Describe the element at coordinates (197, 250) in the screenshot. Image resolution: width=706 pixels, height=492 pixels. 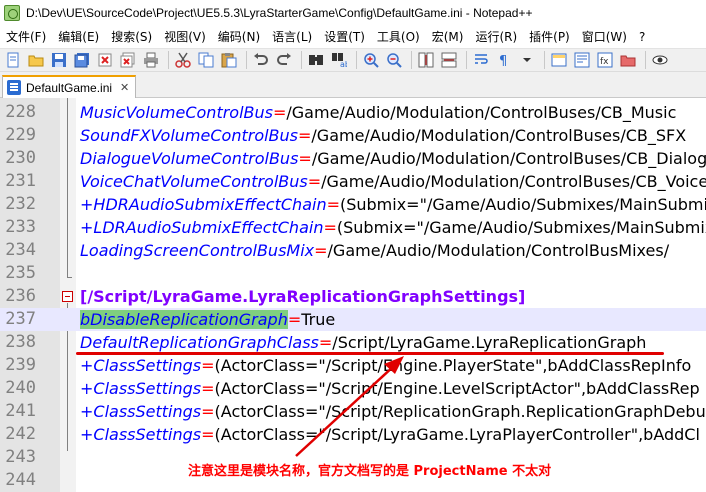
I see `ini-key: LoadingScreenControlBusMix` at that location.